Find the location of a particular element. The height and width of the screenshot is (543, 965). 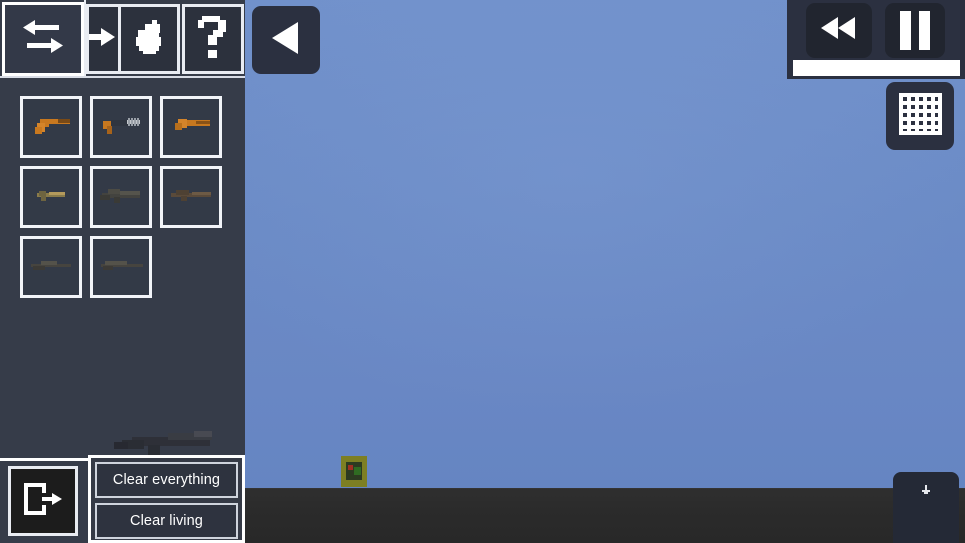

weapon-item-grid is located at coordinates (125, 201).